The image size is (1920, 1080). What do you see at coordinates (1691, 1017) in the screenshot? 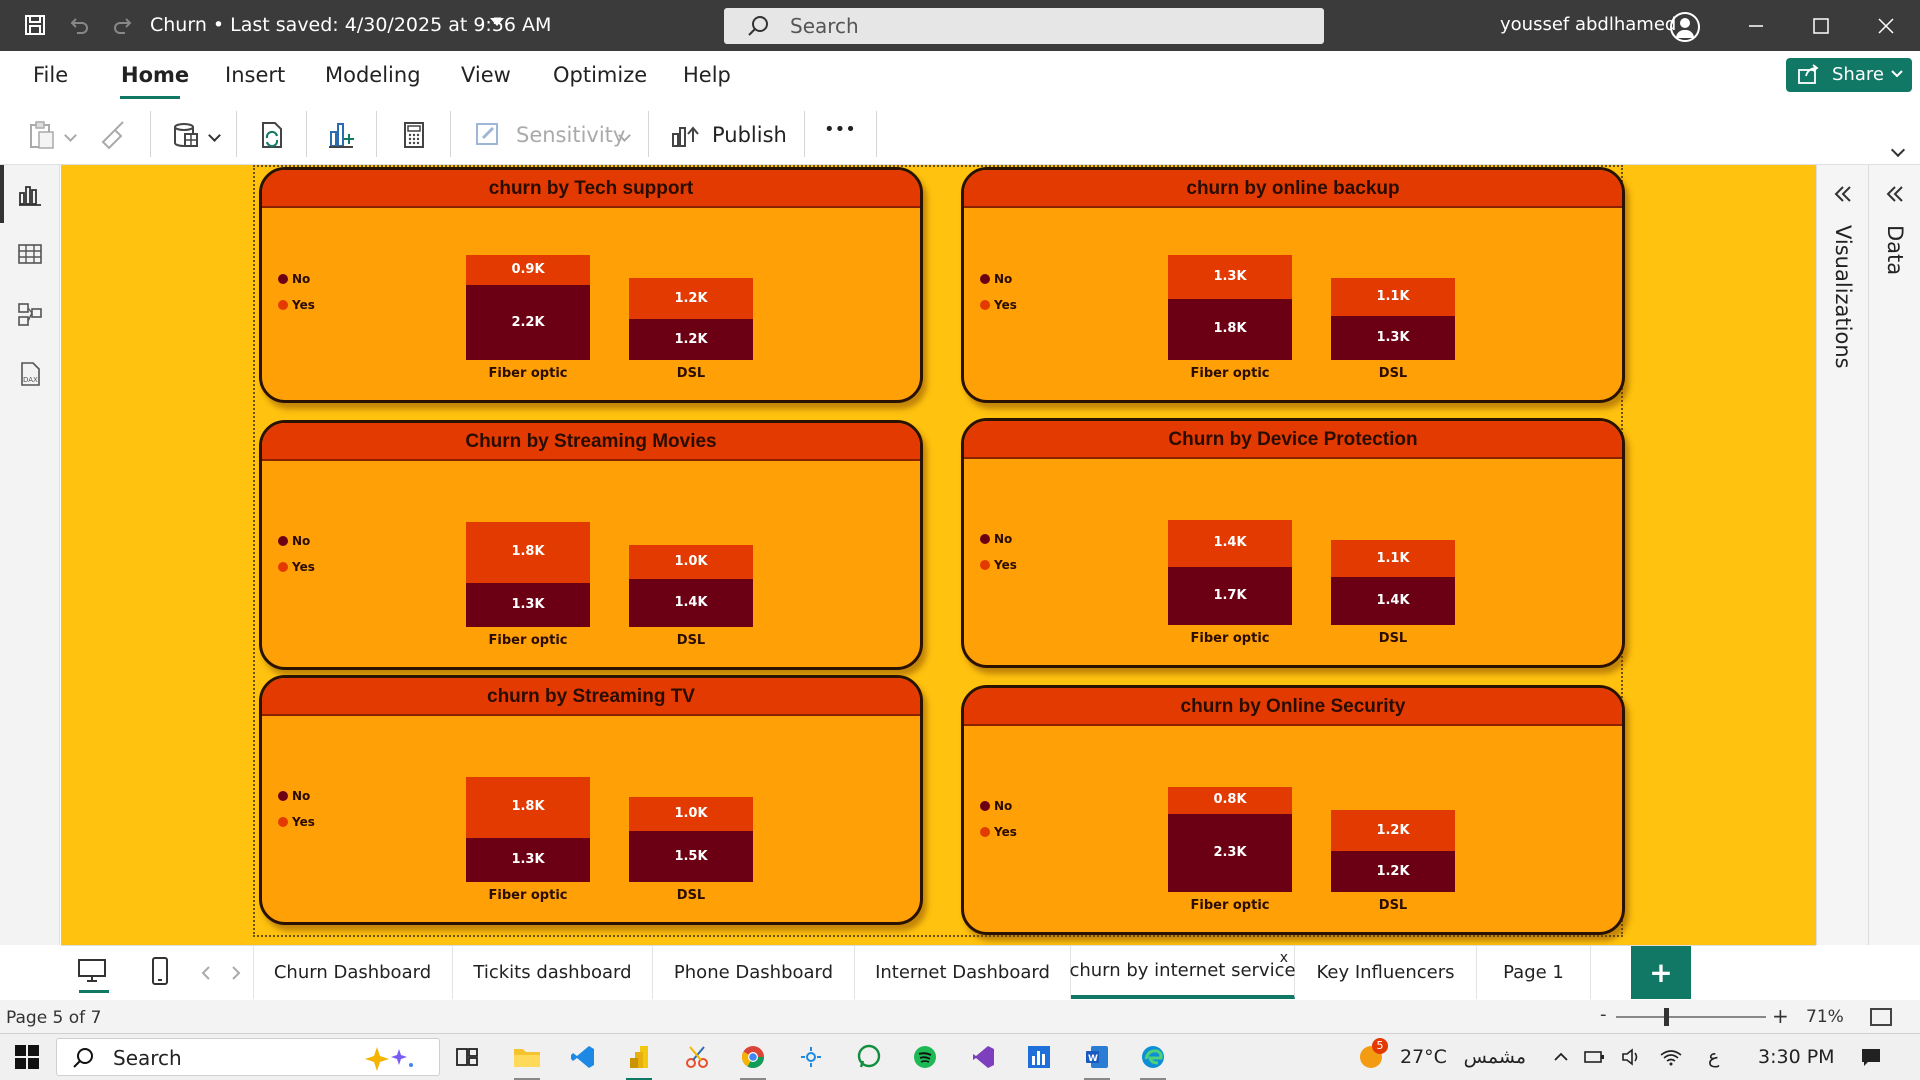
I see `zoom-slider-track` at bounding box center [1691, 1017].